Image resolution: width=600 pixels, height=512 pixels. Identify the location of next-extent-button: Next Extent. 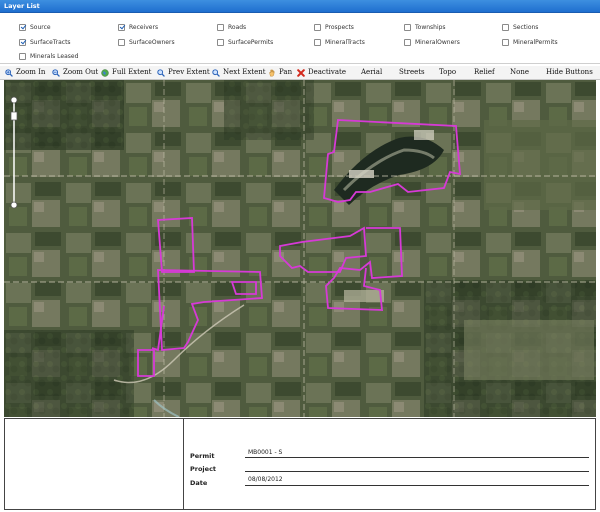
(239, 72).